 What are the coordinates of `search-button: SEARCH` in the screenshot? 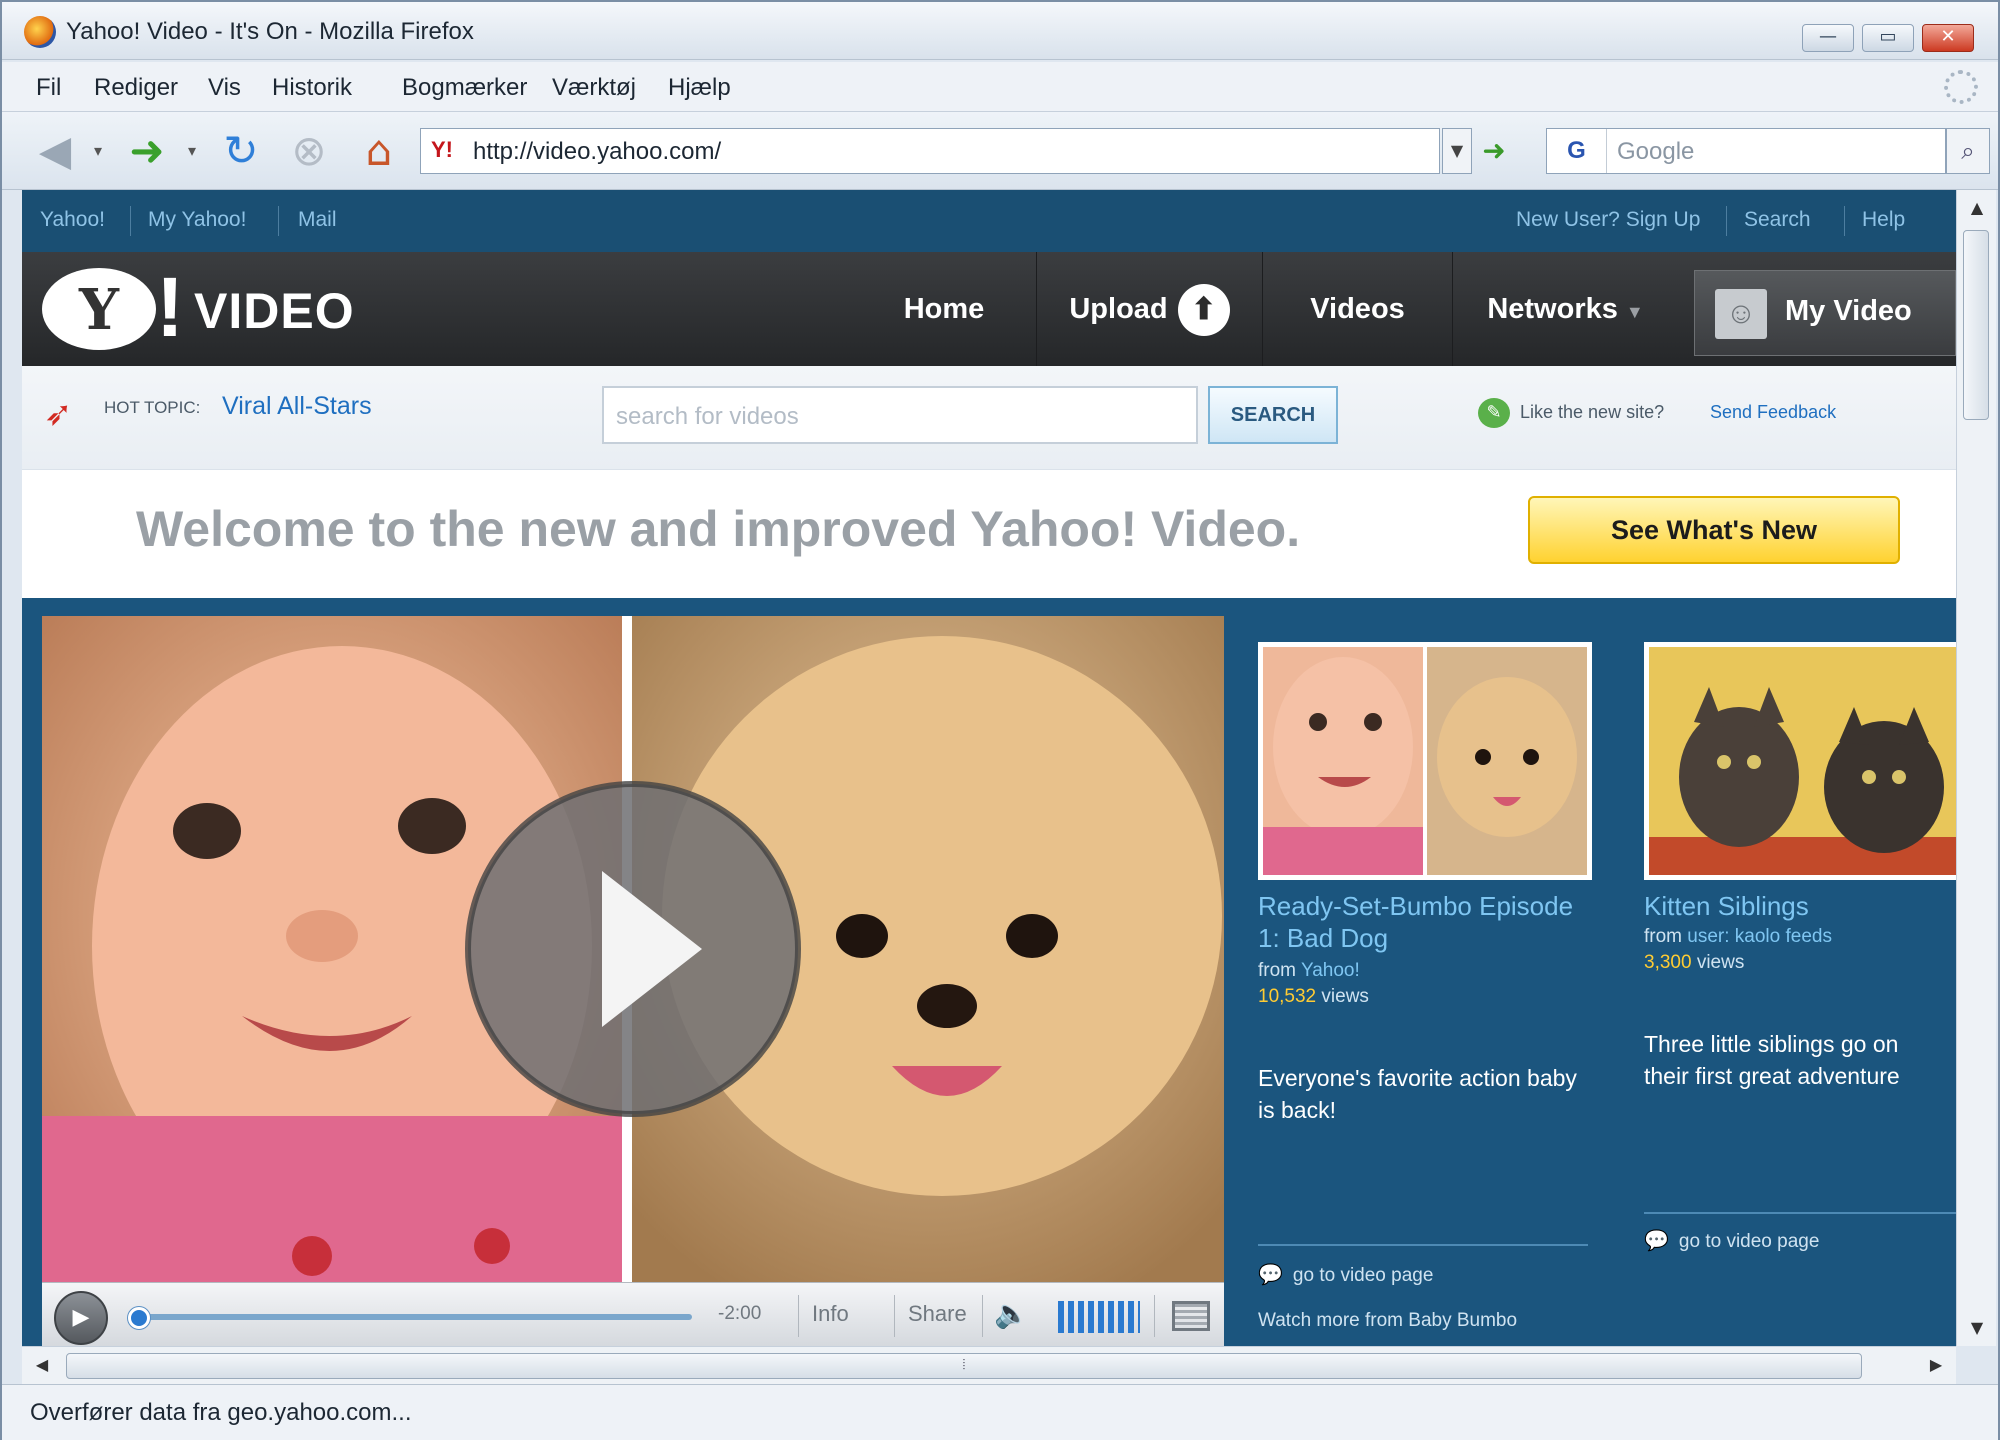 It's located at (1273, 415).